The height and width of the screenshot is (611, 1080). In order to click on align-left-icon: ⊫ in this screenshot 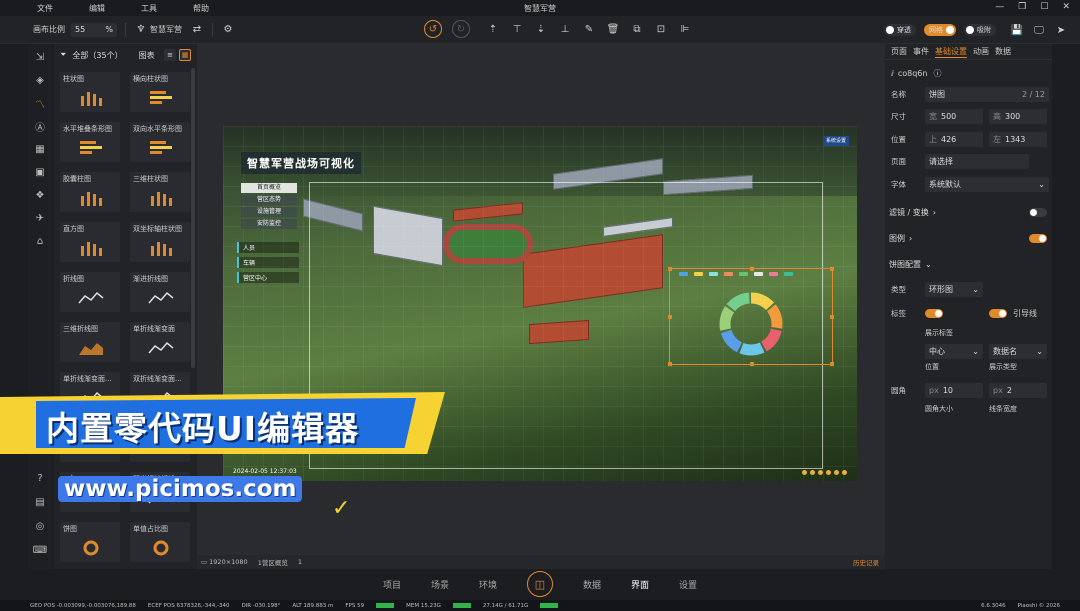, I will do `click(685, 29)`.